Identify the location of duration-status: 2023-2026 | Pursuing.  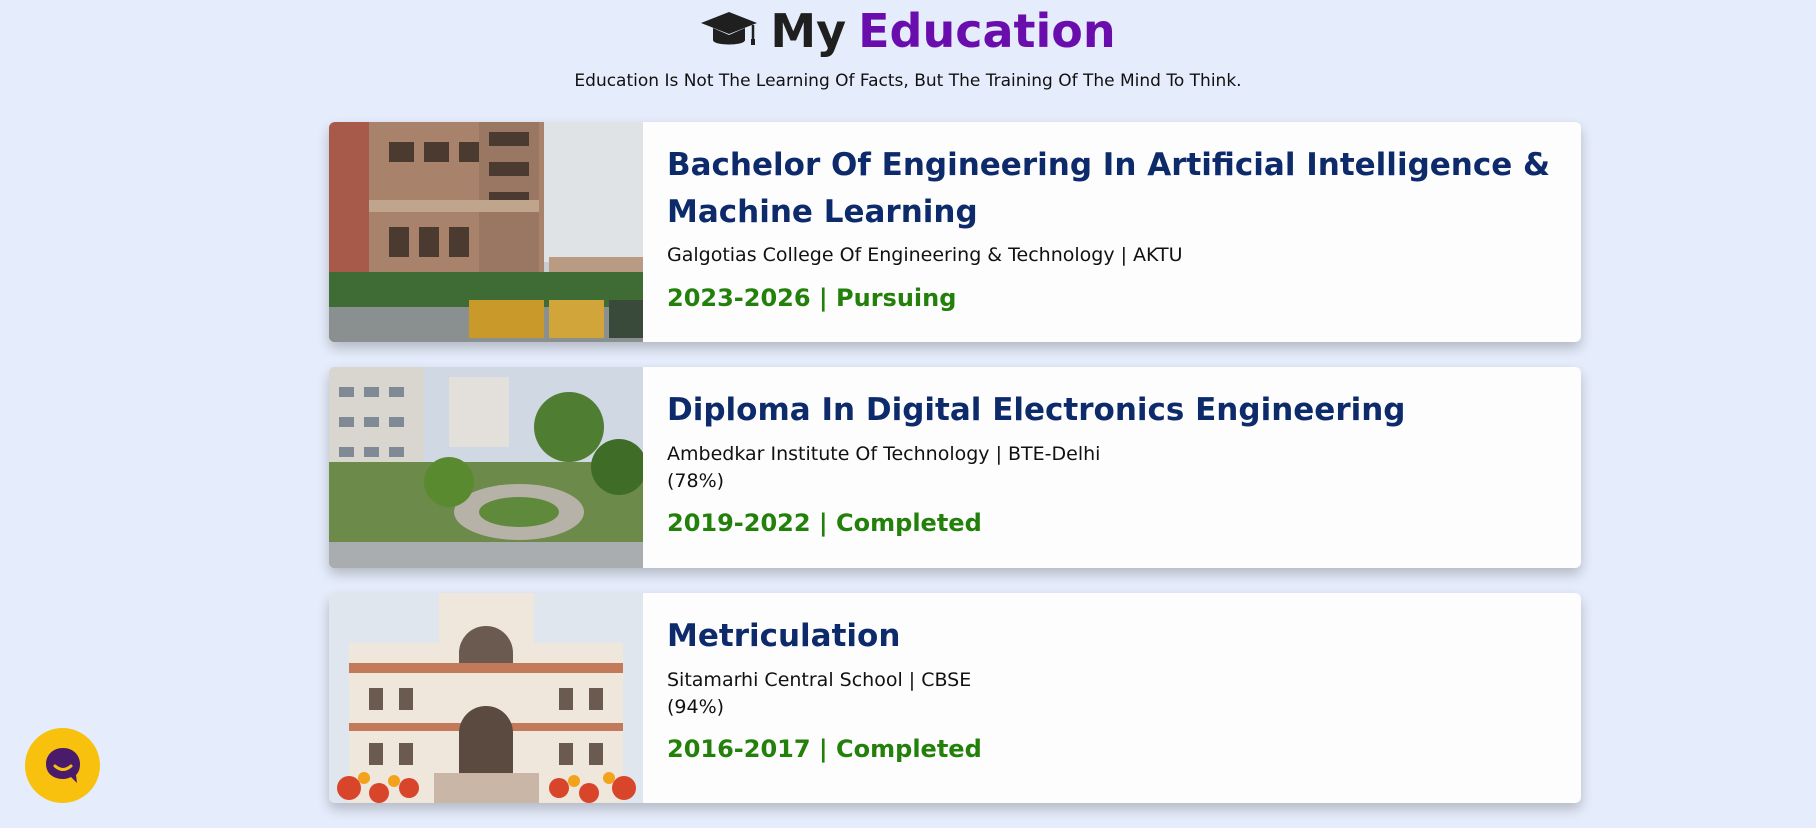
(812, 297).